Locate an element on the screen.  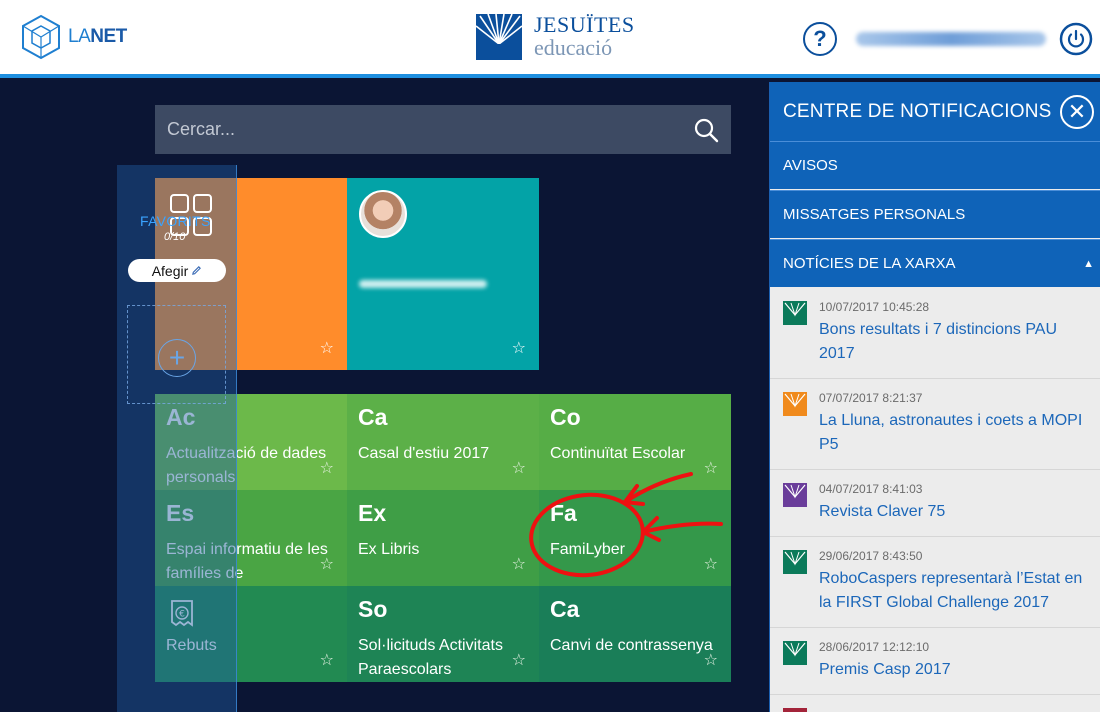
news-item: 04/07/2017 8:41:03 Revista Claver 75 is located at coordinates (935, 503).